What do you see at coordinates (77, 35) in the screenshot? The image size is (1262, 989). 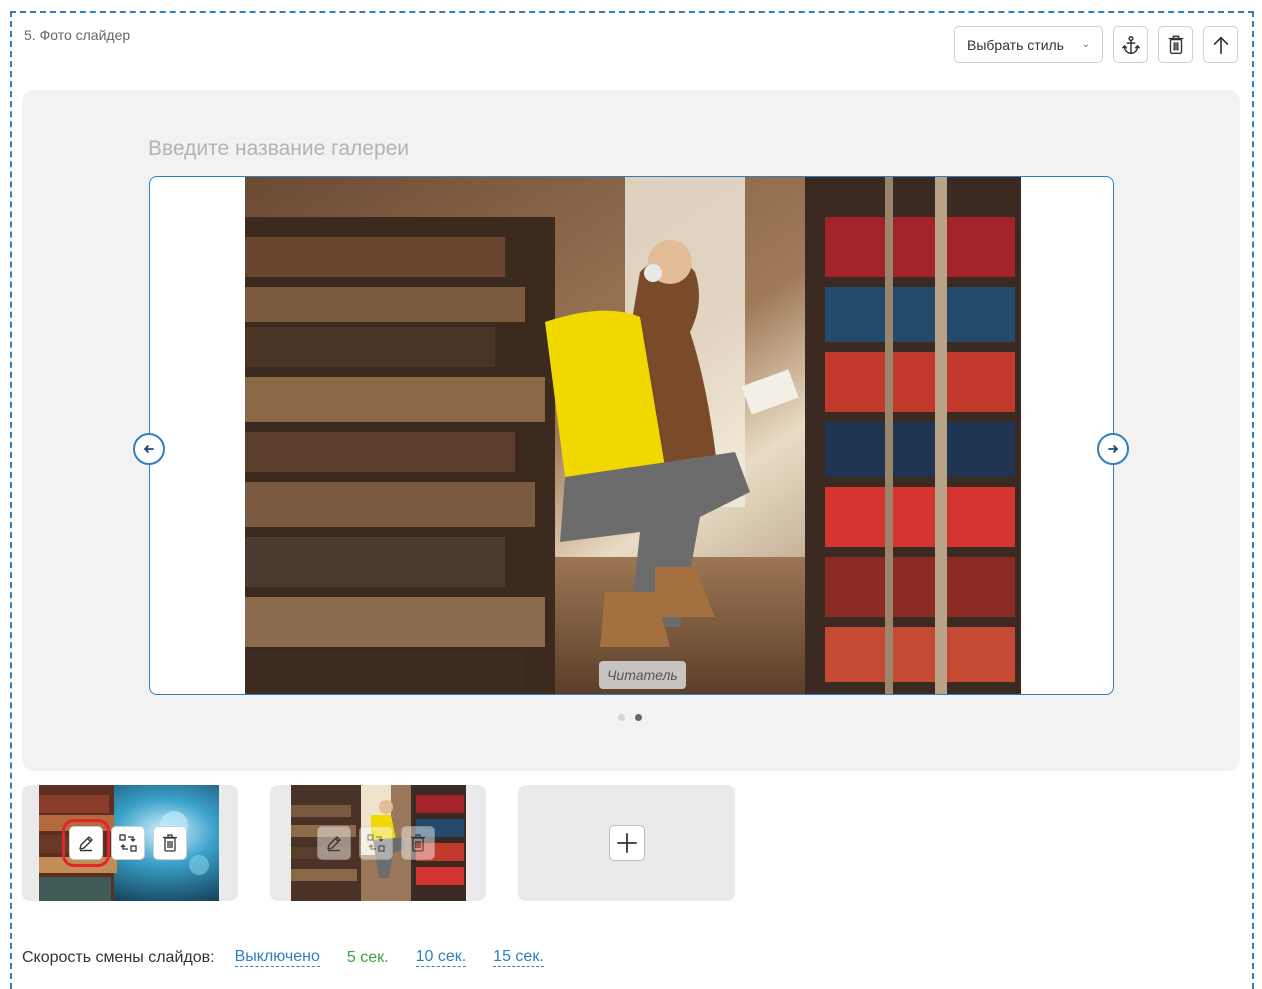 I see `block-title: 5. Фото слайдер` at bounding box center [77, 35].